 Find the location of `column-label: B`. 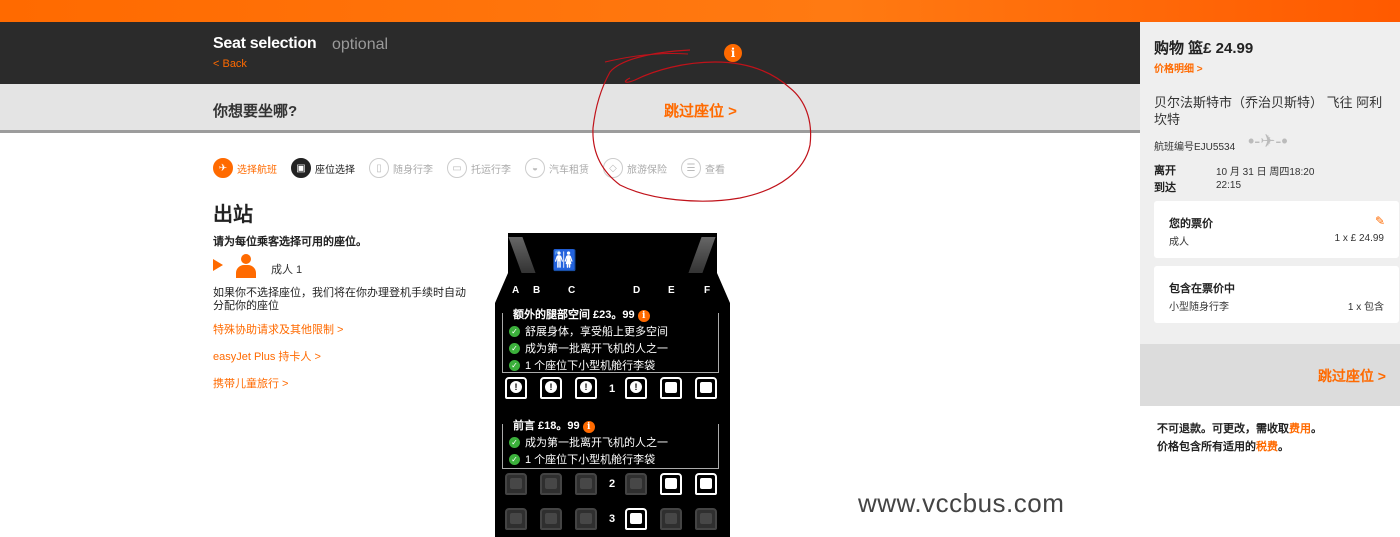

column-label: B is located at coordinates (537, 290).